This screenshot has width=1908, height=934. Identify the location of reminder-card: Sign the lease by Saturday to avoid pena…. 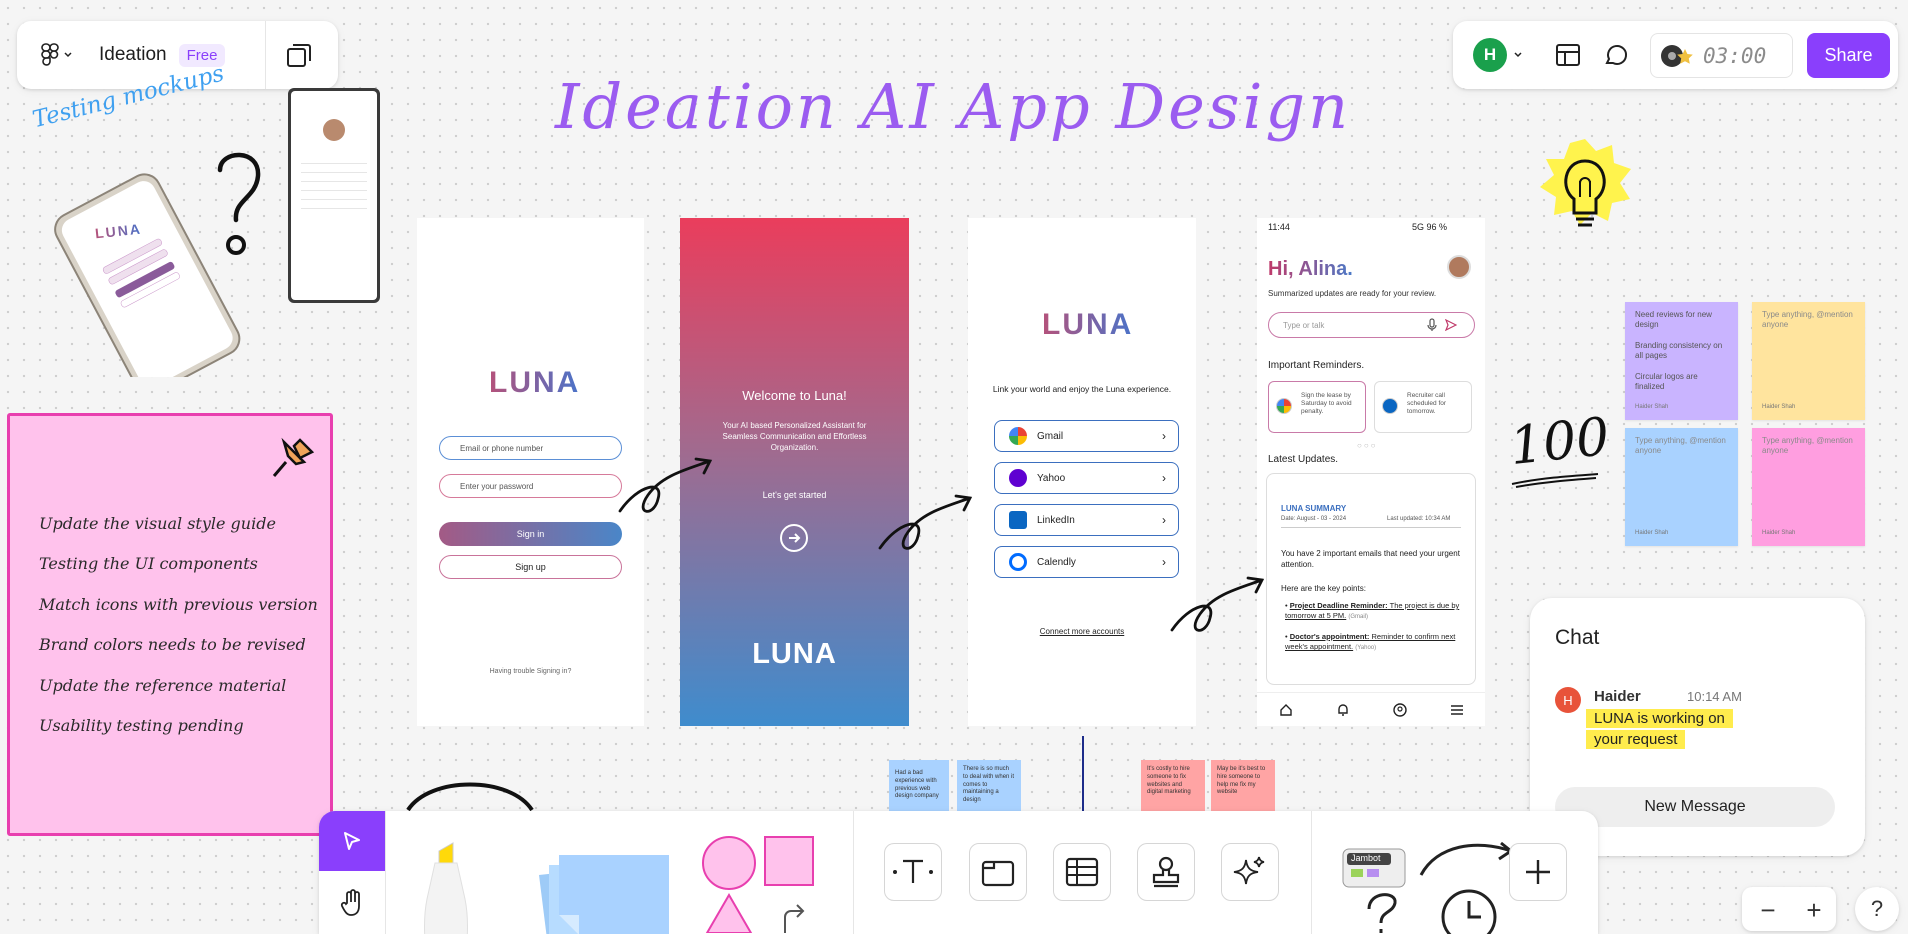
(1317, 407).